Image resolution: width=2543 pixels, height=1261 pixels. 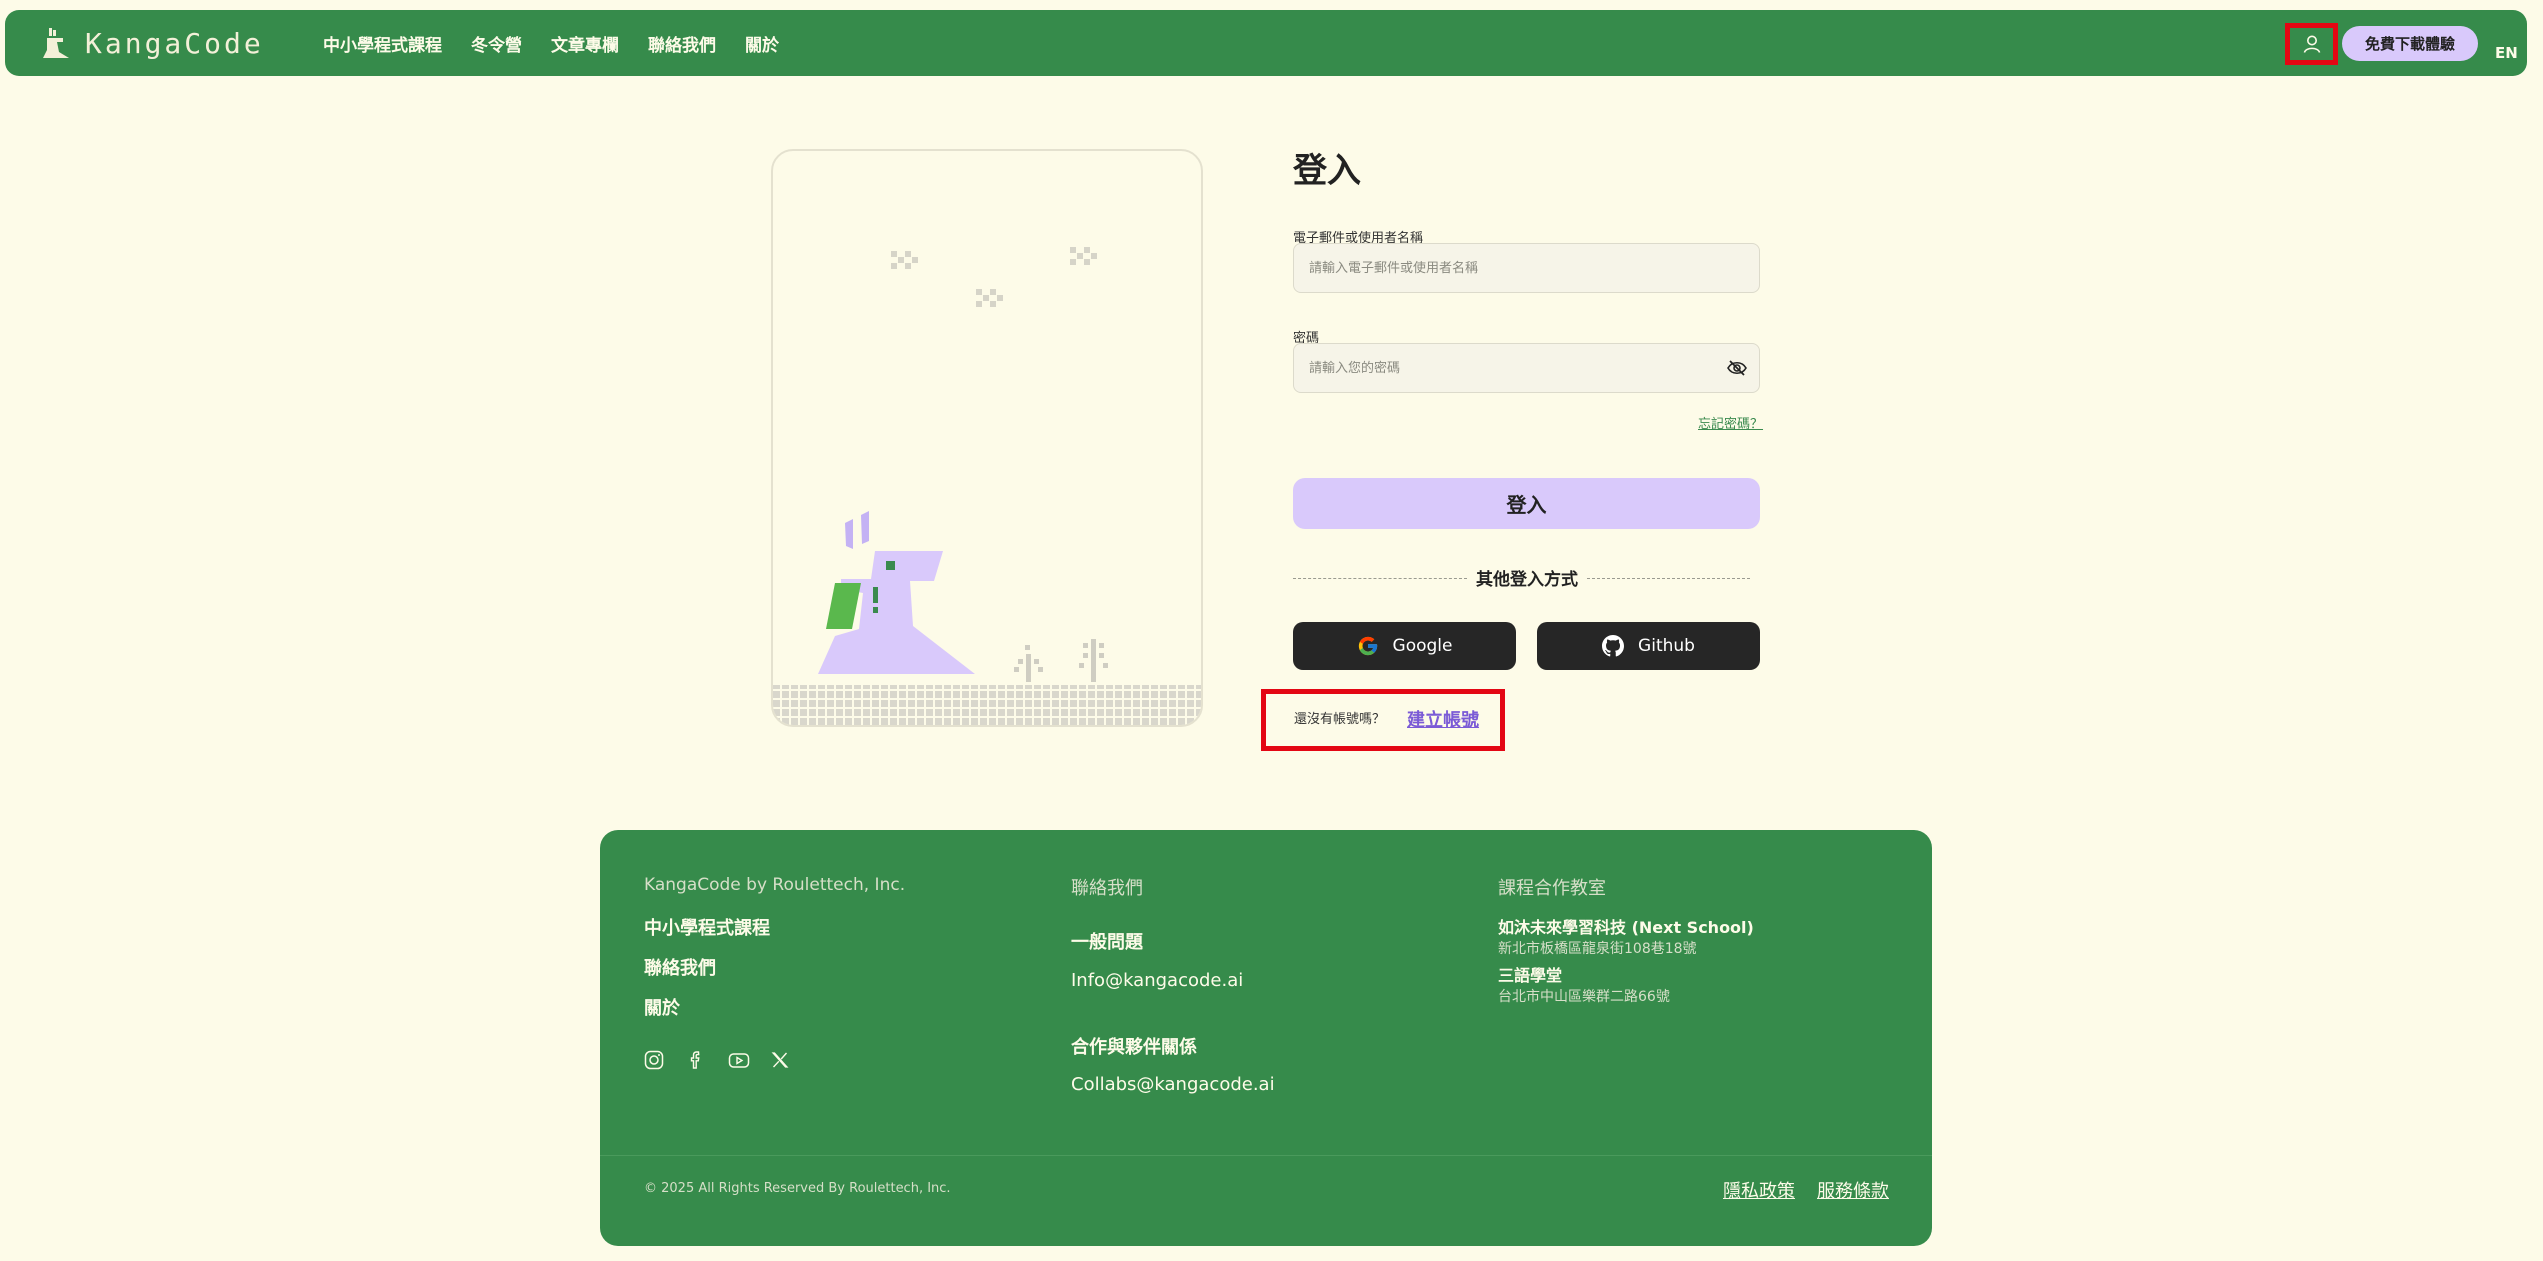 What do you see at coordinates (682, 43) in the screenshot?
I see `nav-contact: 聯絡我們` at bounding box center [682, 43].